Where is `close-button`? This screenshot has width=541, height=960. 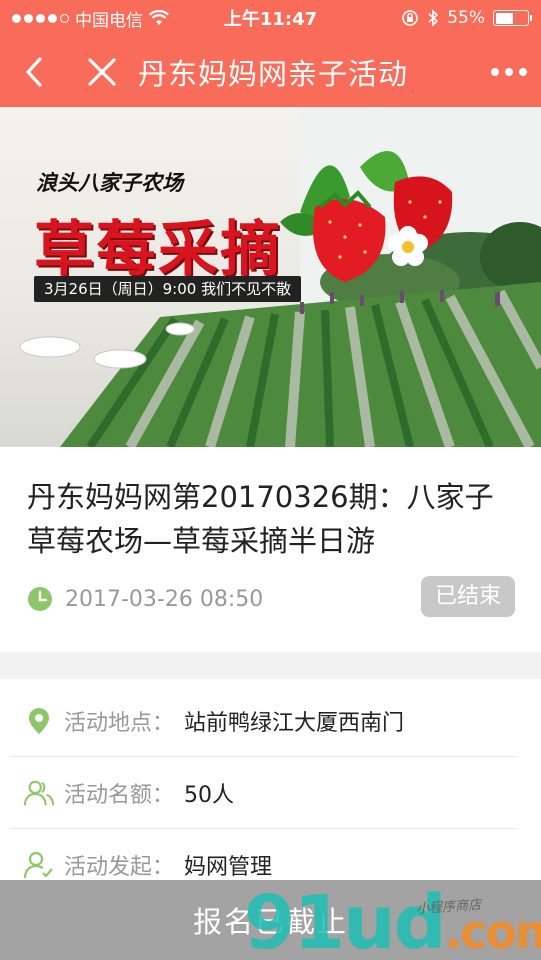 close-button is located at coordinates (102, 72).